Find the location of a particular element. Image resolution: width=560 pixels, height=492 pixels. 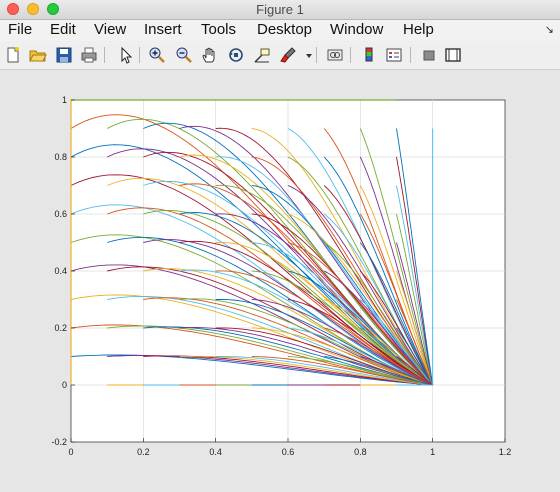

open-file-icon is located at coordinates (38, 55).